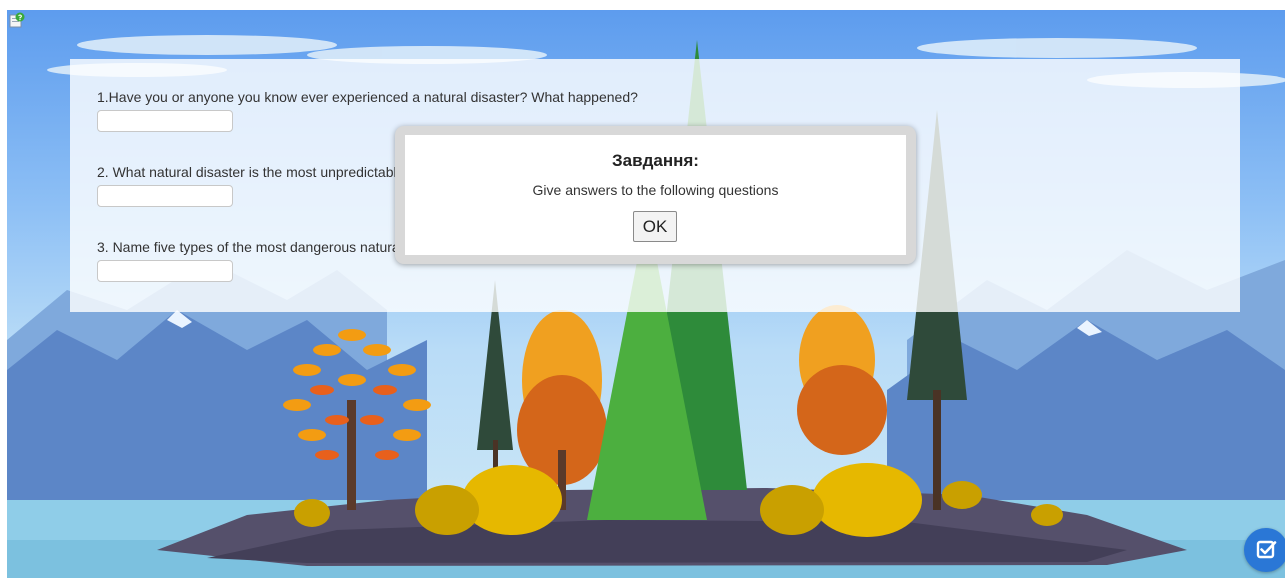 The width and height of the screenshot is (1285, 578). I want to click on answer-1-input, so click(165, 121).